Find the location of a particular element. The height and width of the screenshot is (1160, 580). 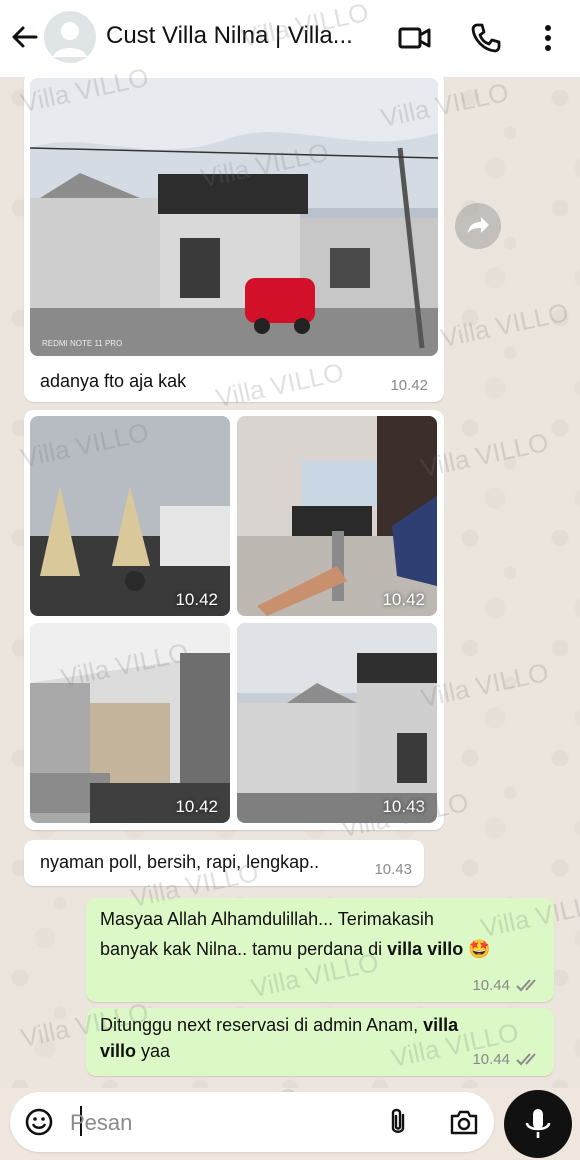

living-room-tv-image is located at coordinates (337, 516).